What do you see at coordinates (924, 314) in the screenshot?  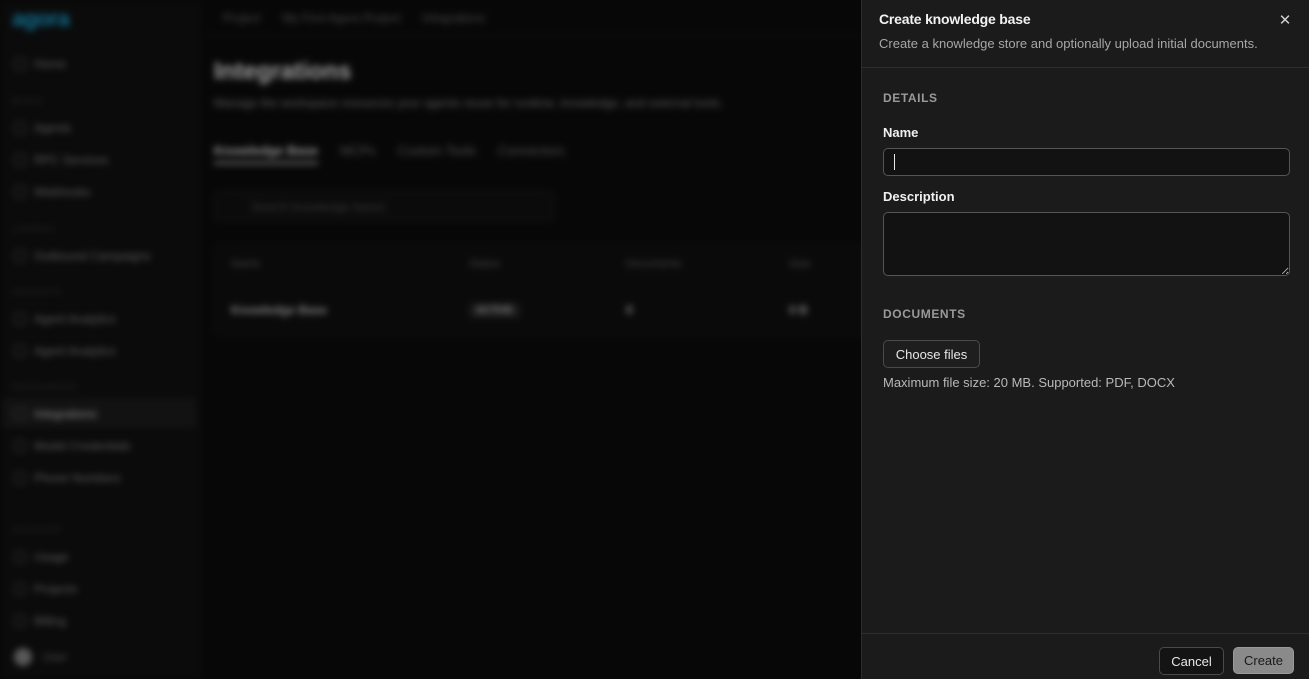 I see `documents-section-label: DOCUMENTS` at bounding box center [924, 314].